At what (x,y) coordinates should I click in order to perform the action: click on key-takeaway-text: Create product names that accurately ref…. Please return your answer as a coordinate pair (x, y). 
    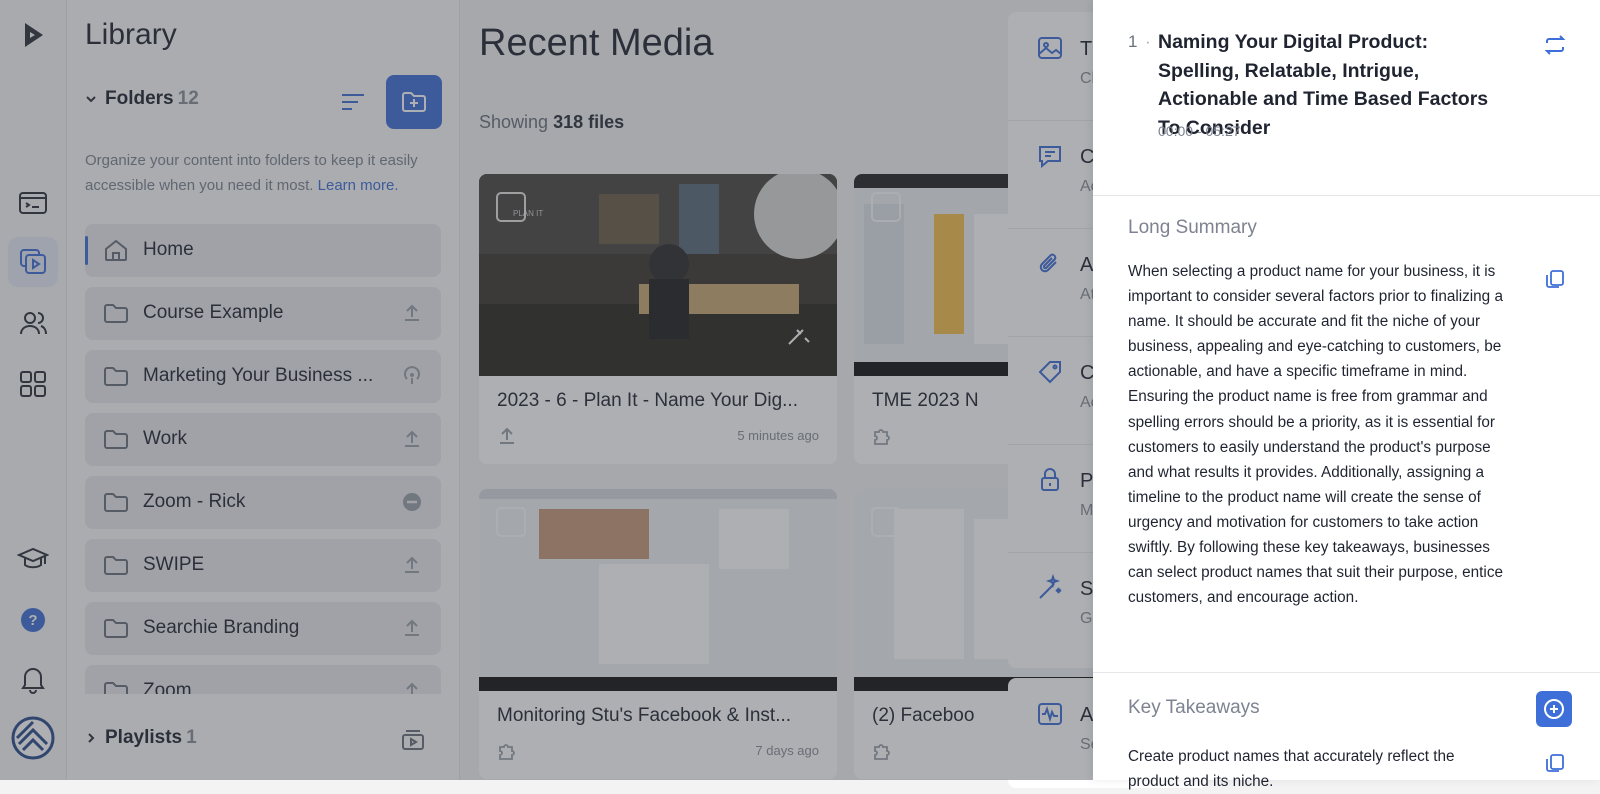
    Looking at the image, I should click on (1291, 769).